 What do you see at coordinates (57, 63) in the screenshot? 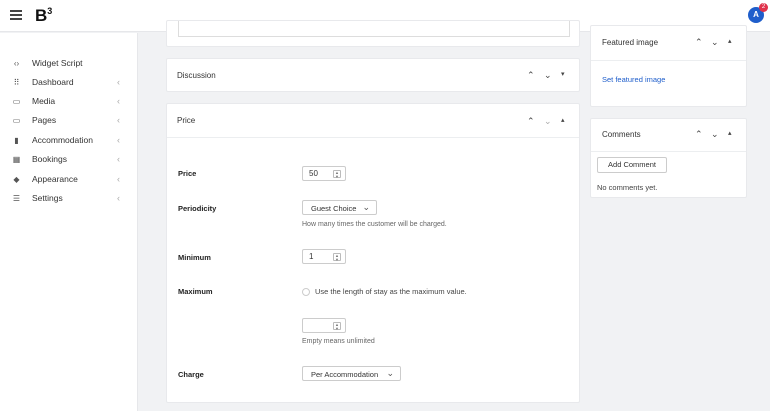
I see `sidebar-item-label: Widget Script` at bounding box center [57, 63].